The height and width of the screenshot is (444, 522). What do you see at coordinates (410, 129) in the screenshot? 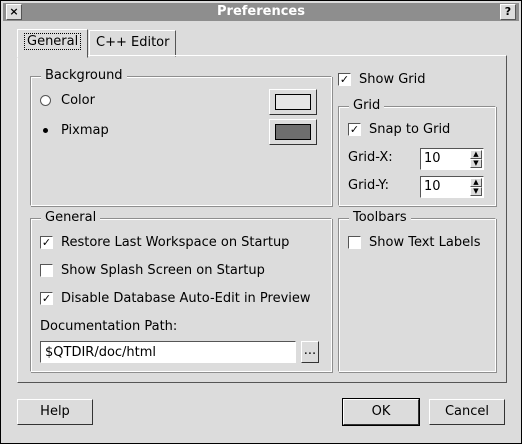
I see `snap-to-grid-label: Snap to Grid` at bounding box center [410, 129].